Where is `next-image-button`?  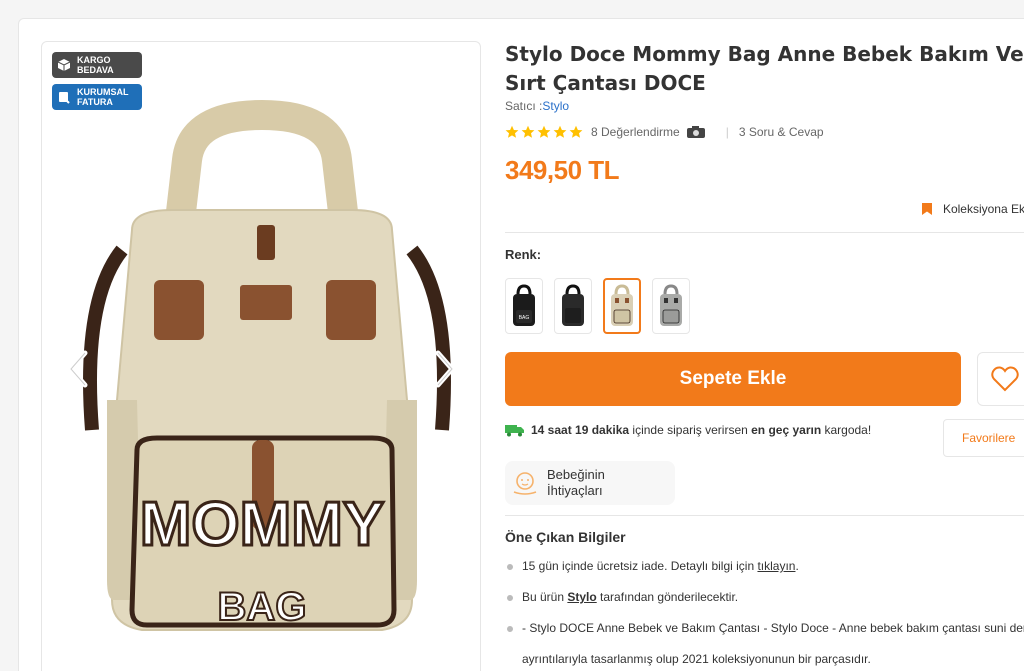
next-image-button is located at coordinates (445, 369).